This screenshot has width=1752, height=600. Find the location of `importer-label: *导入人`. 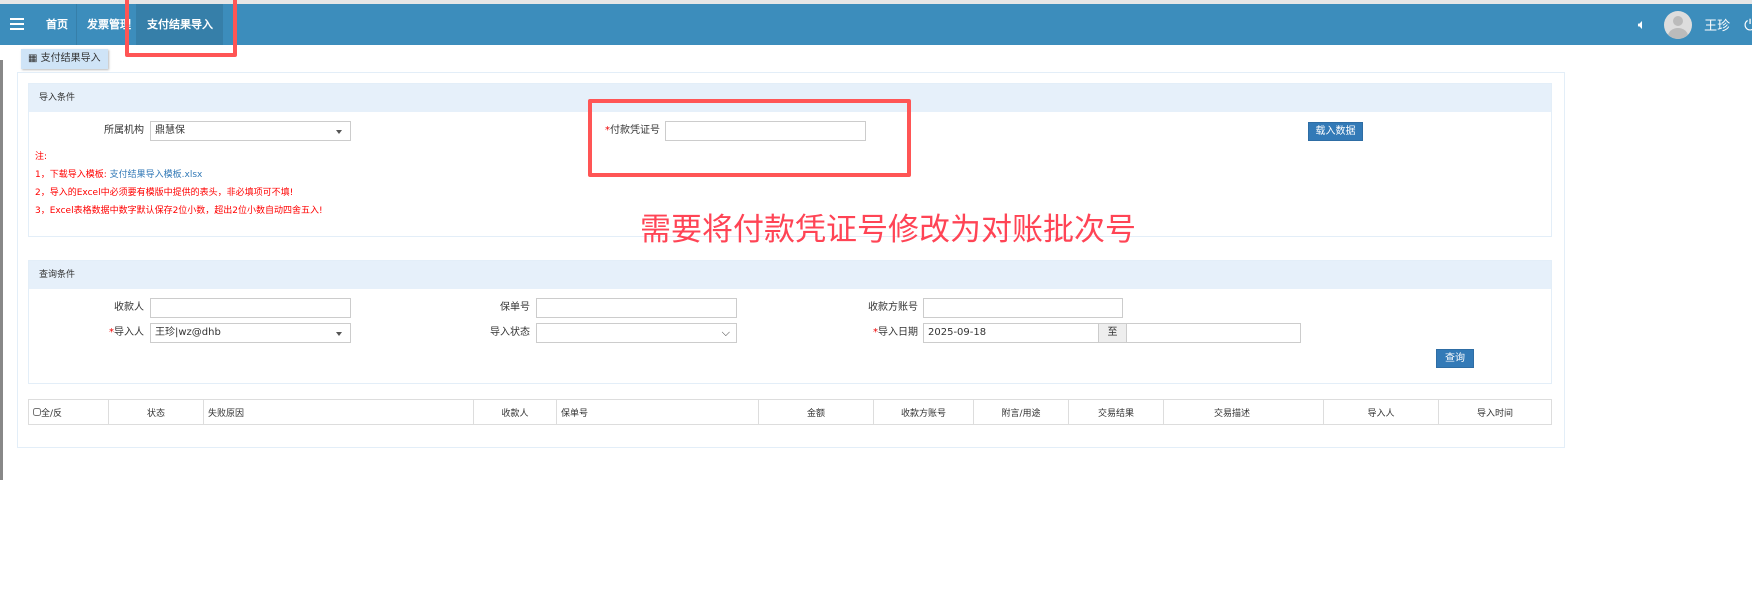

importer-label: *导入人 is located at coordinates (126, 332).